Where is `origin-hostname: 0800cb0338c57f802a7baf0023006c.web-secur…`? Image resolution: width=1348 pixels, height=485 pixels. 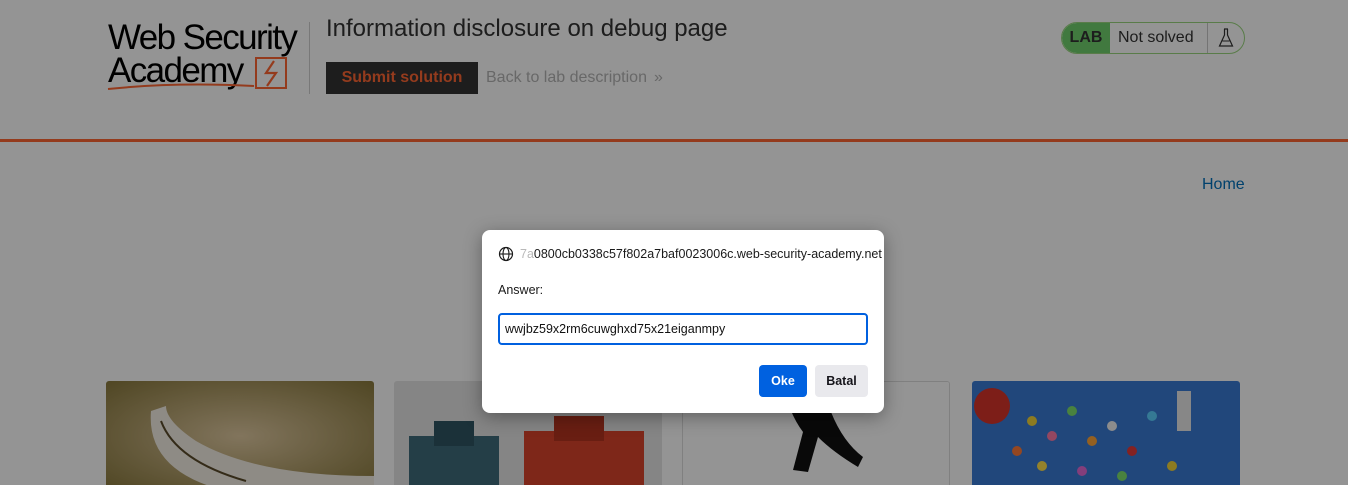 origin-hostname: 0800cb0338c57f802a7baf0023006c.web-secur… is located at coordinates (707, 254).